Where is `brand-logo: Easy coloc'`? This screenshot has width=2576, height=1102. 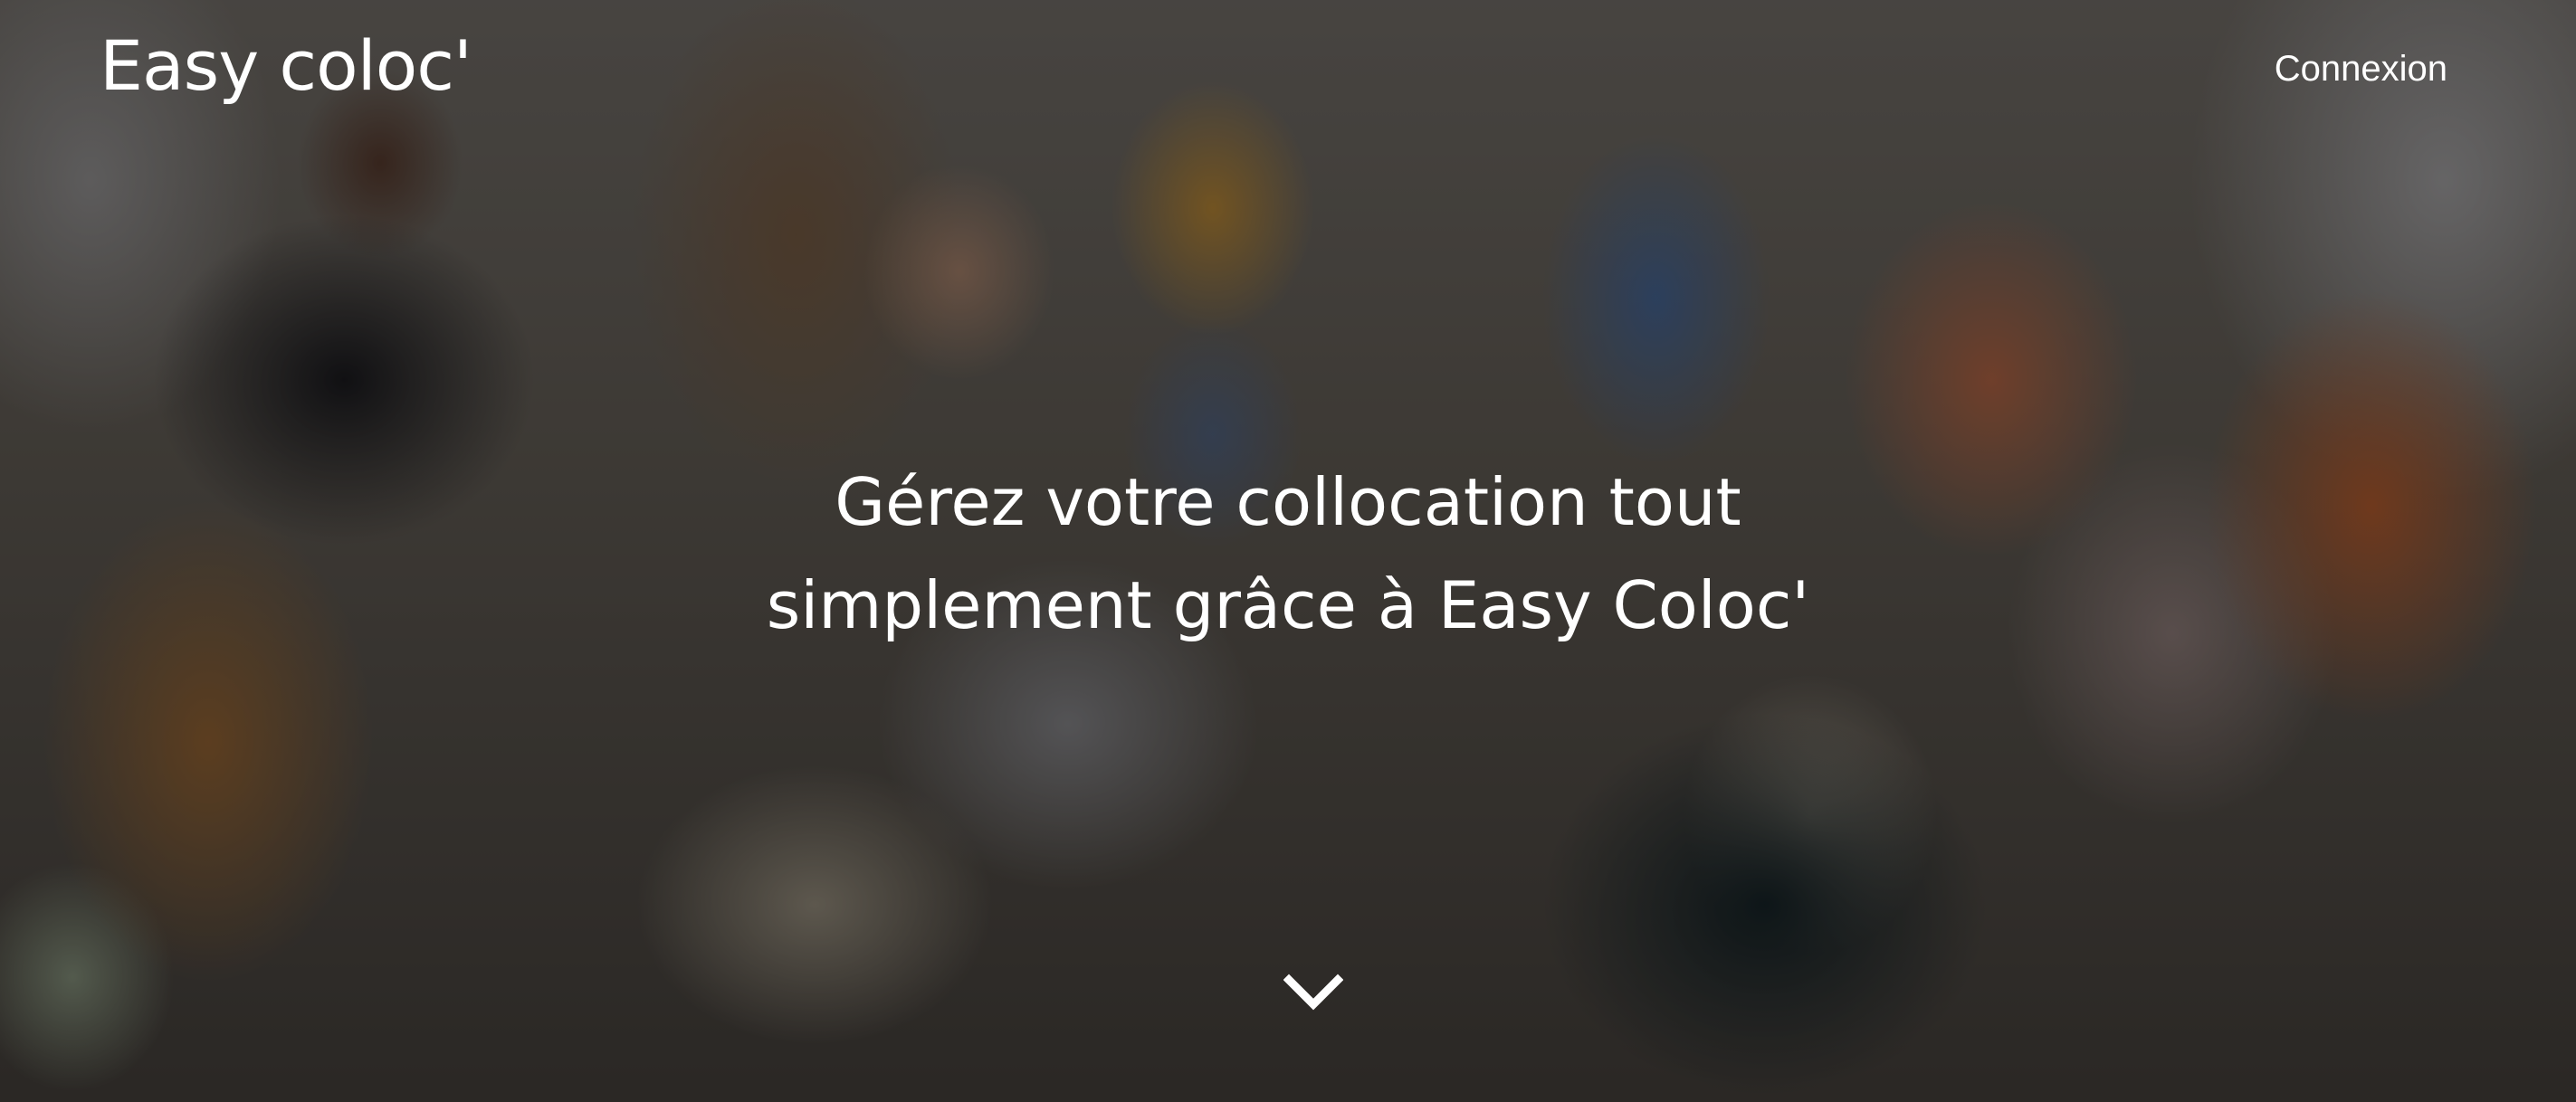 brand-logo: Easy coloc' is located at coordinates (286, 66).